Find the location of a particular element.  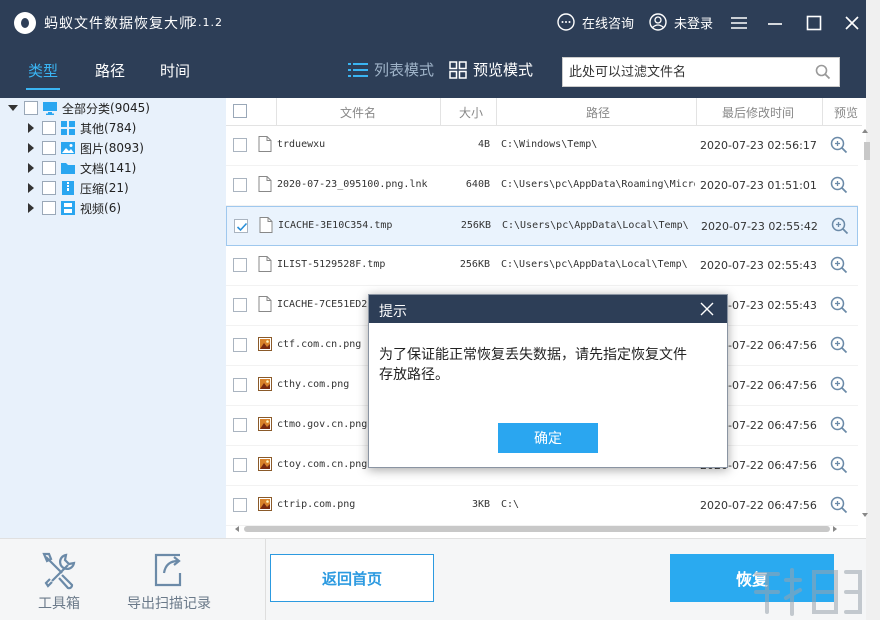

column-header-path: 路径 is located at coordinates (598, 112).